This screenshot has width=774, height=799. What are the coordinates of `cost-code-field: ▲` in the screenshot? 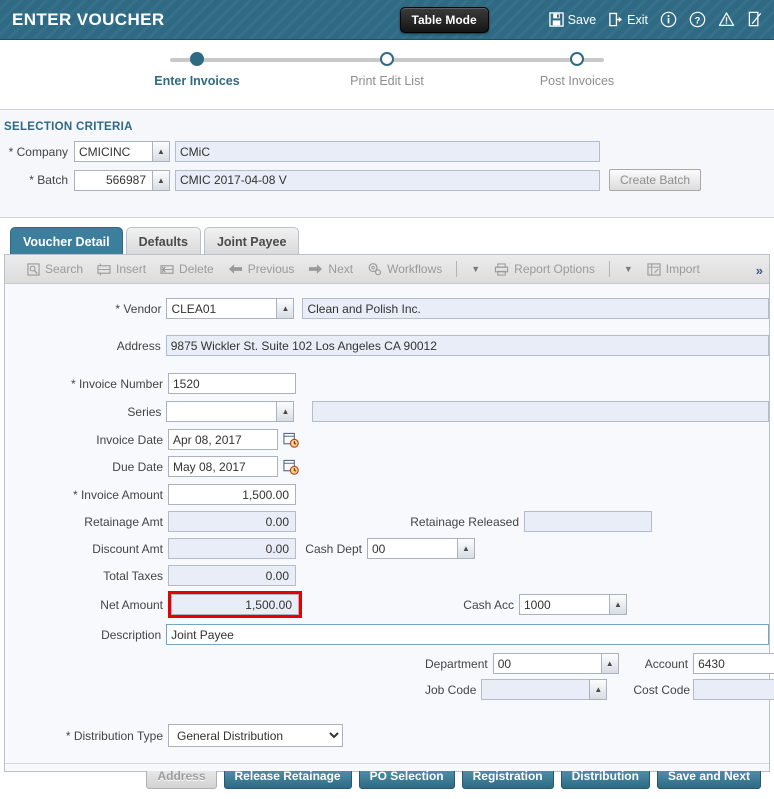 It's located at (733, 689).